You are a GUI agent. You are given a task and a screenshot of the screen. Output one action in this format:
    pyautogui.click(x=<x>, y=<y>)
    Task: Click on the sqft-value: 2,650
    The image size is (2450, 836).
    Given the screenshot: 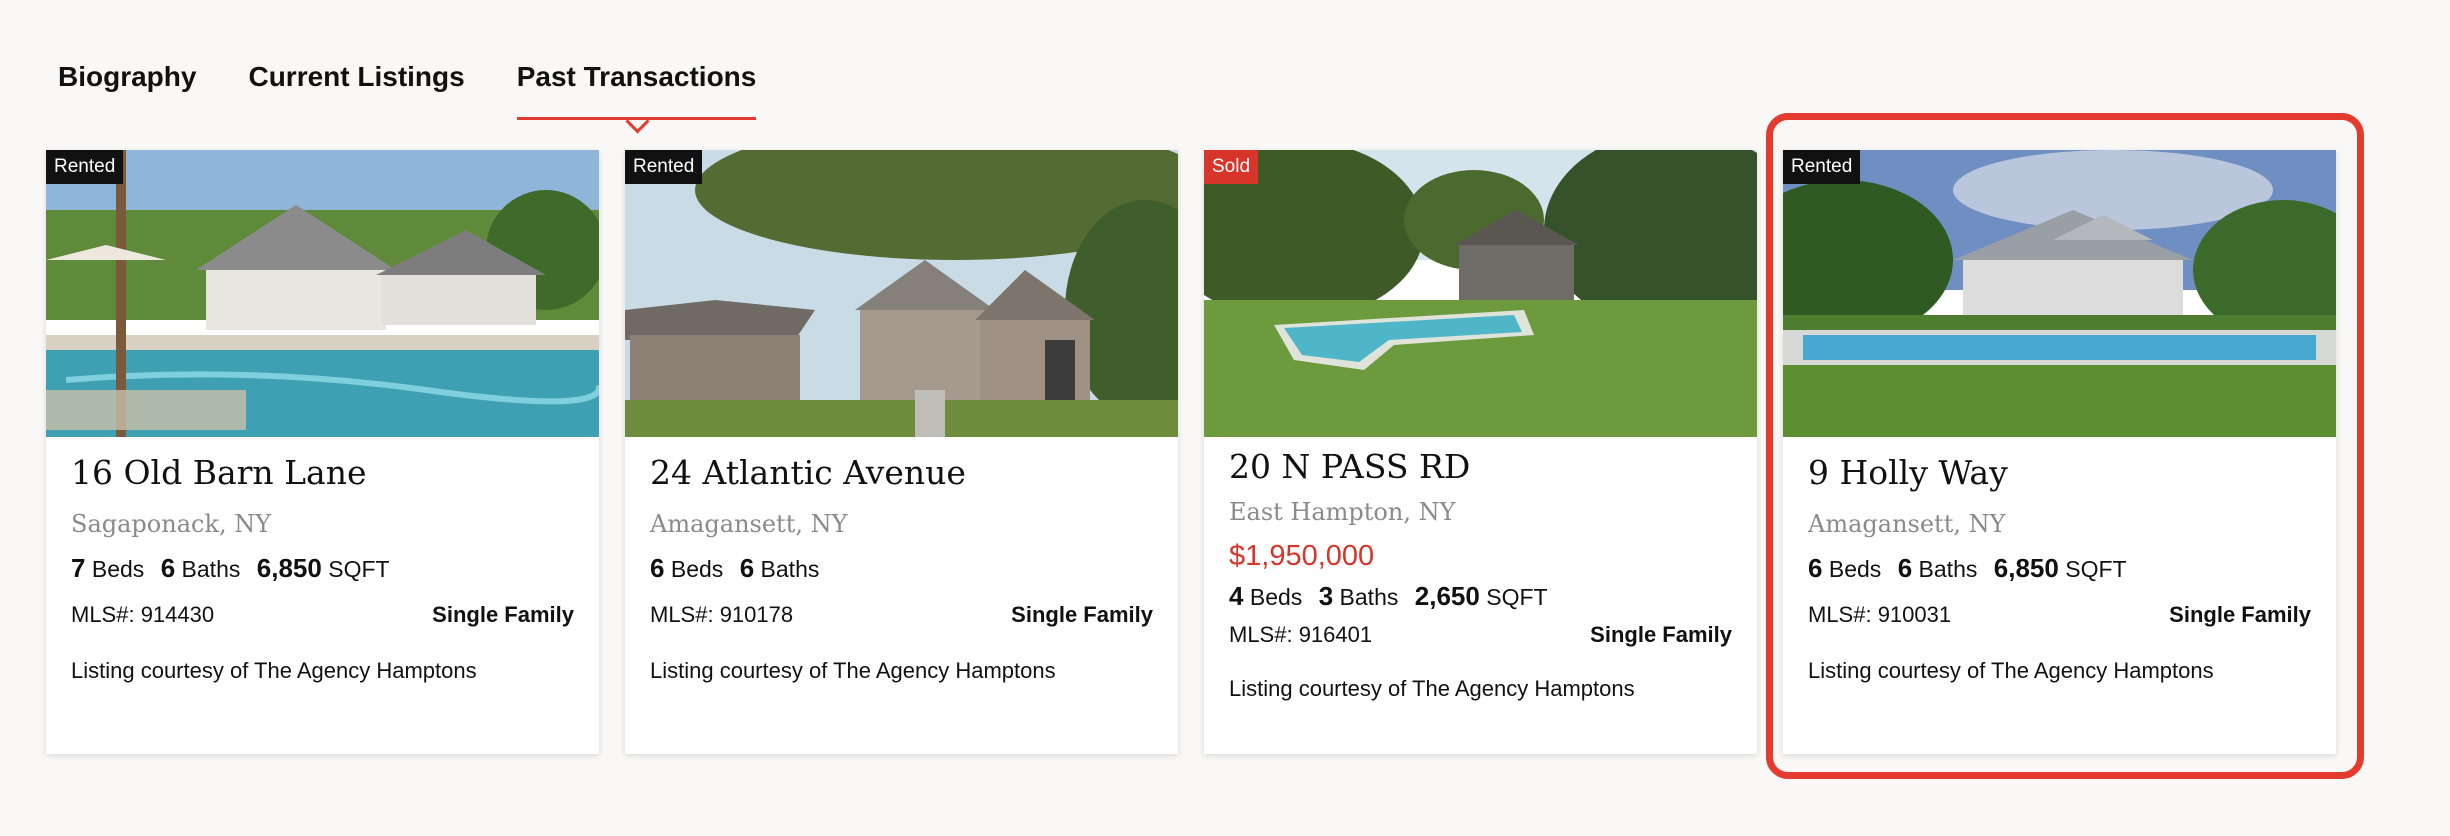 What is the action you would take?
    pyautogui.click(x=1447, y=596)
    